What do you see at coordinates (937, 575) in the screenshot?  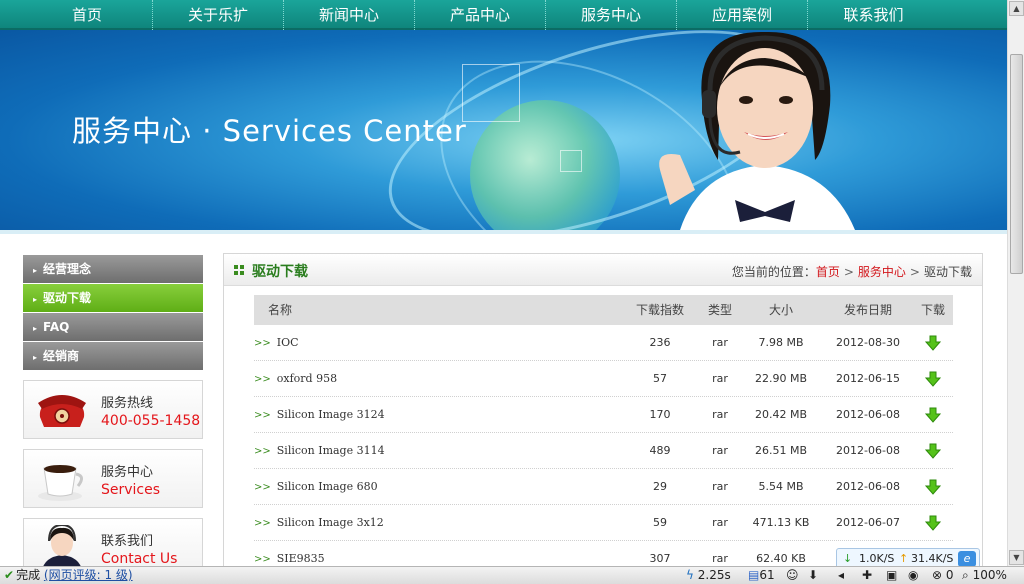 I see `shield-icon: ⊗` at bounding box center [937, 575].